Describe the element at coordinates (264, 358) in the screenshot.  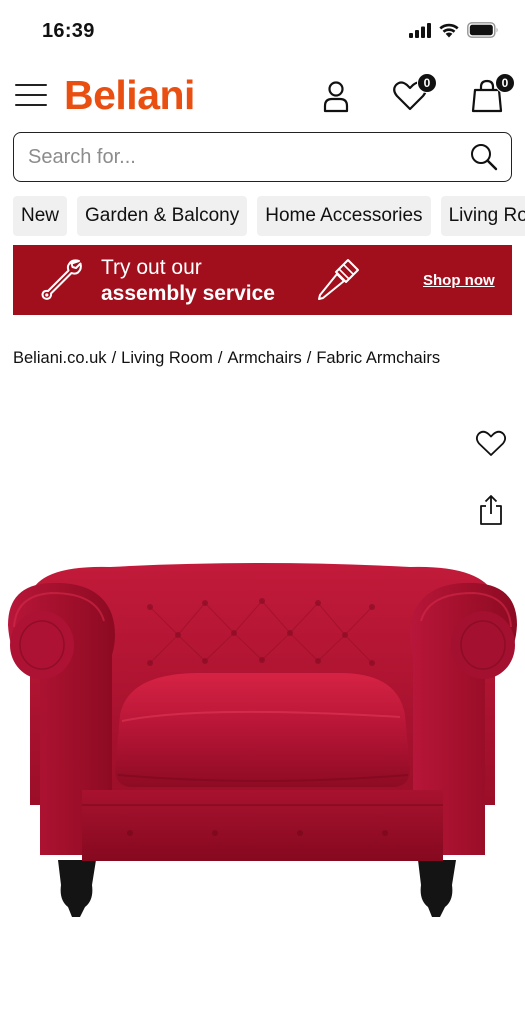
I see `breadcrumb-item-armchairs: Armchairs` at that location.